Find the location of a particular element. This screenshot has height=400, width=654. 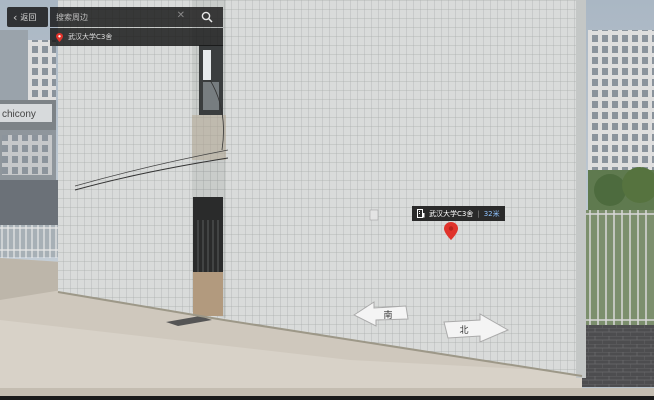

search-box: ✕ is located at coordinates (120, 17).